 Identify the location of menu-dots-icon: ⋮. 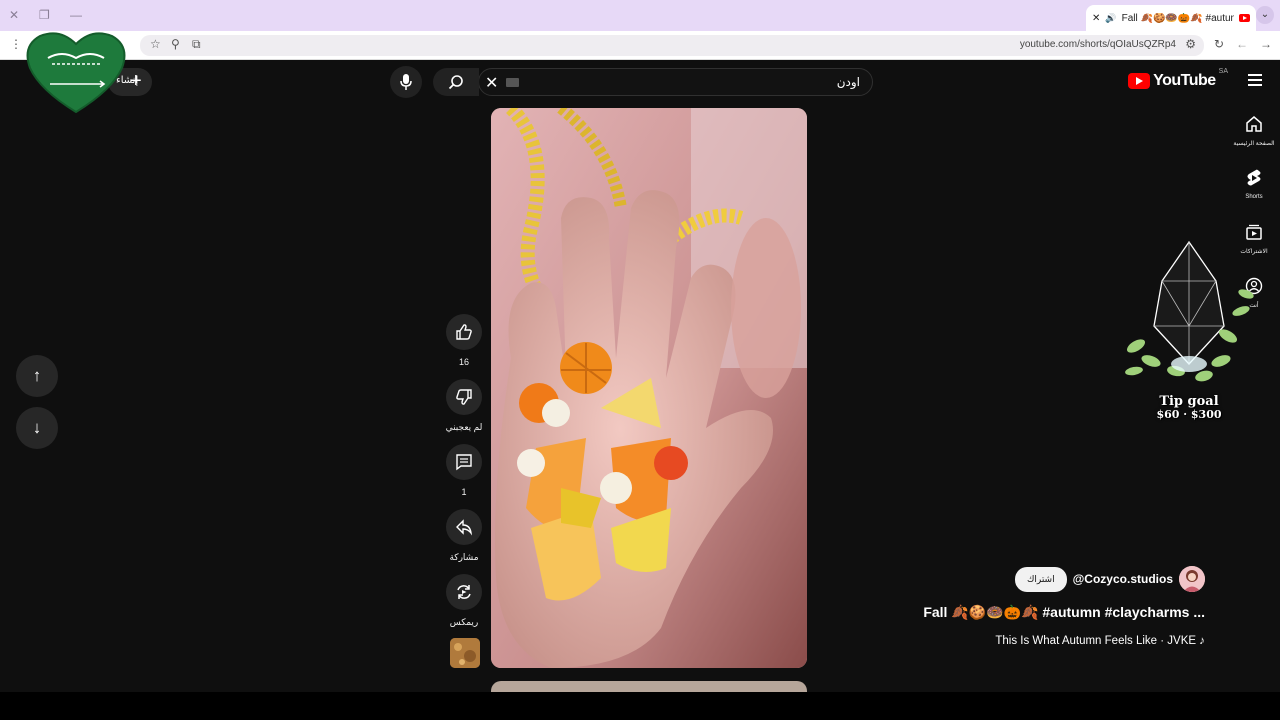
(16, 44).